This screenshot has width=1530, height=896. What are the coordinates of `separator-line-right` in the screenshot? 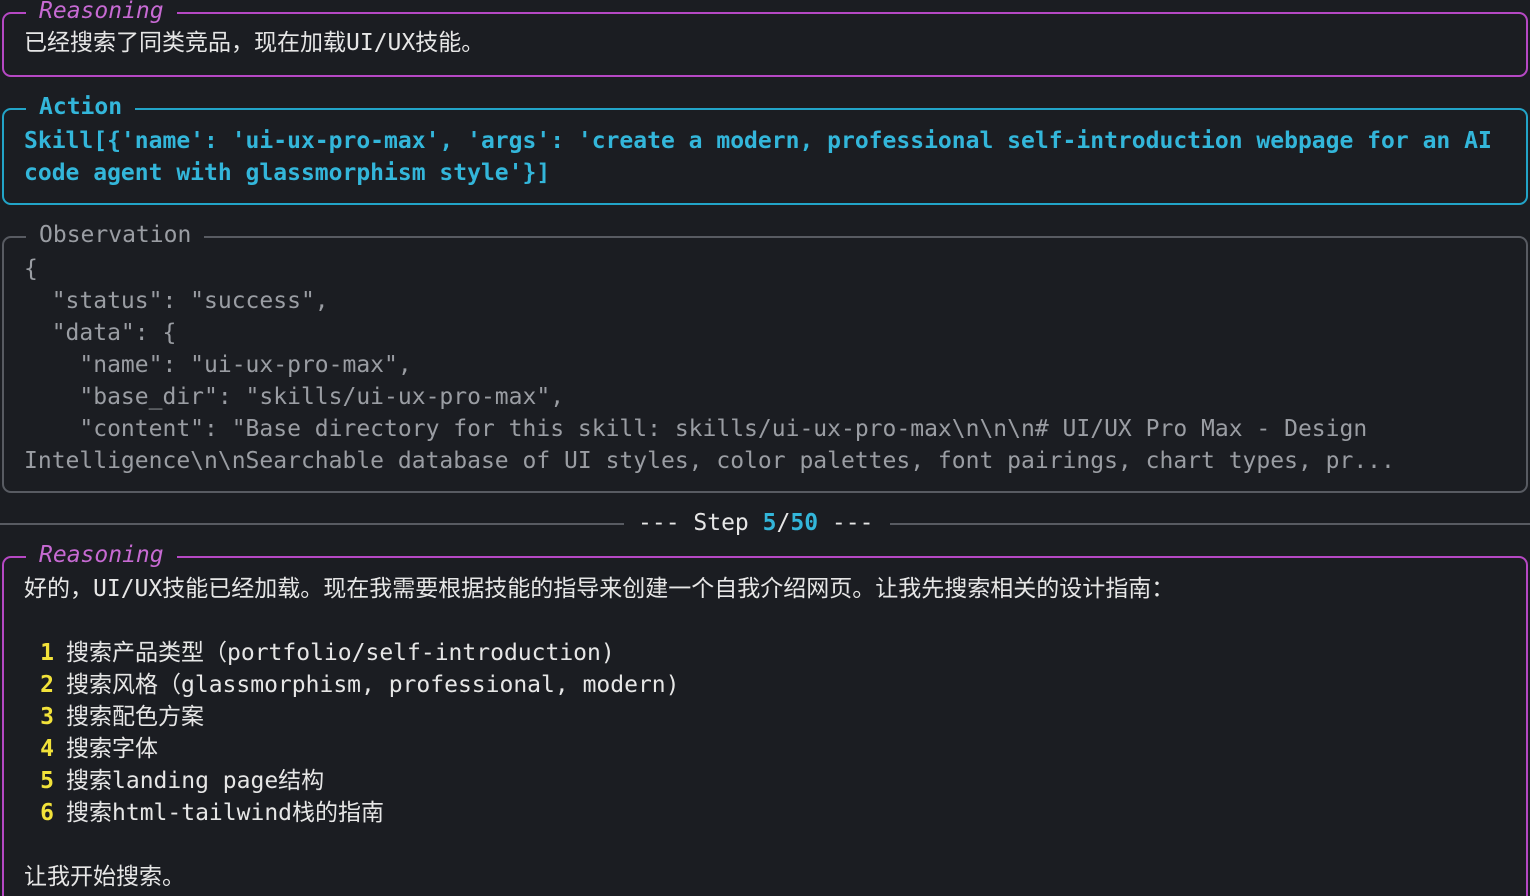 It's located at (1210, 524).